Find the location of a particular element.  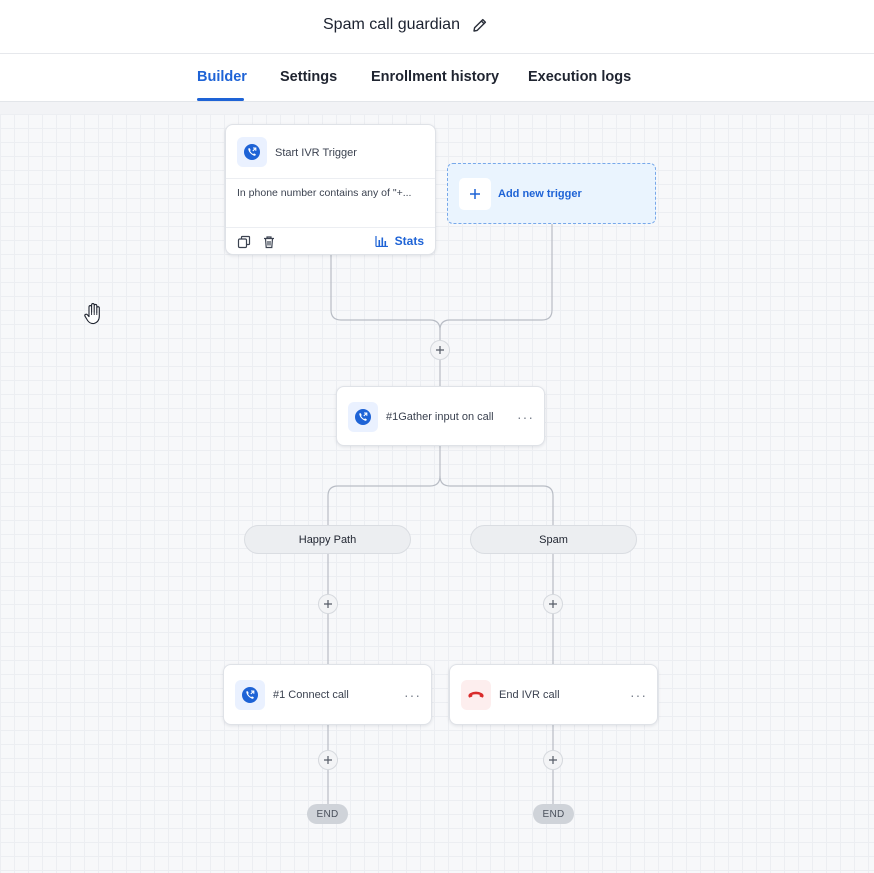

canvas-top-strip is located at coordinates (437, 108).